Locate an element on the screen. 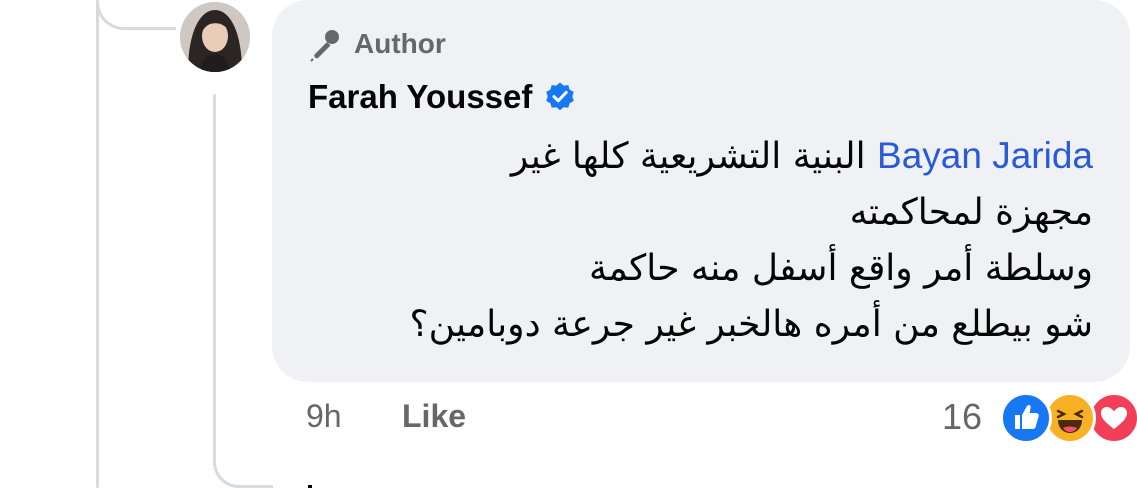 This screenshot has height=488, width=1137. like-reaction-icon is located at coordinates (1026, 418).